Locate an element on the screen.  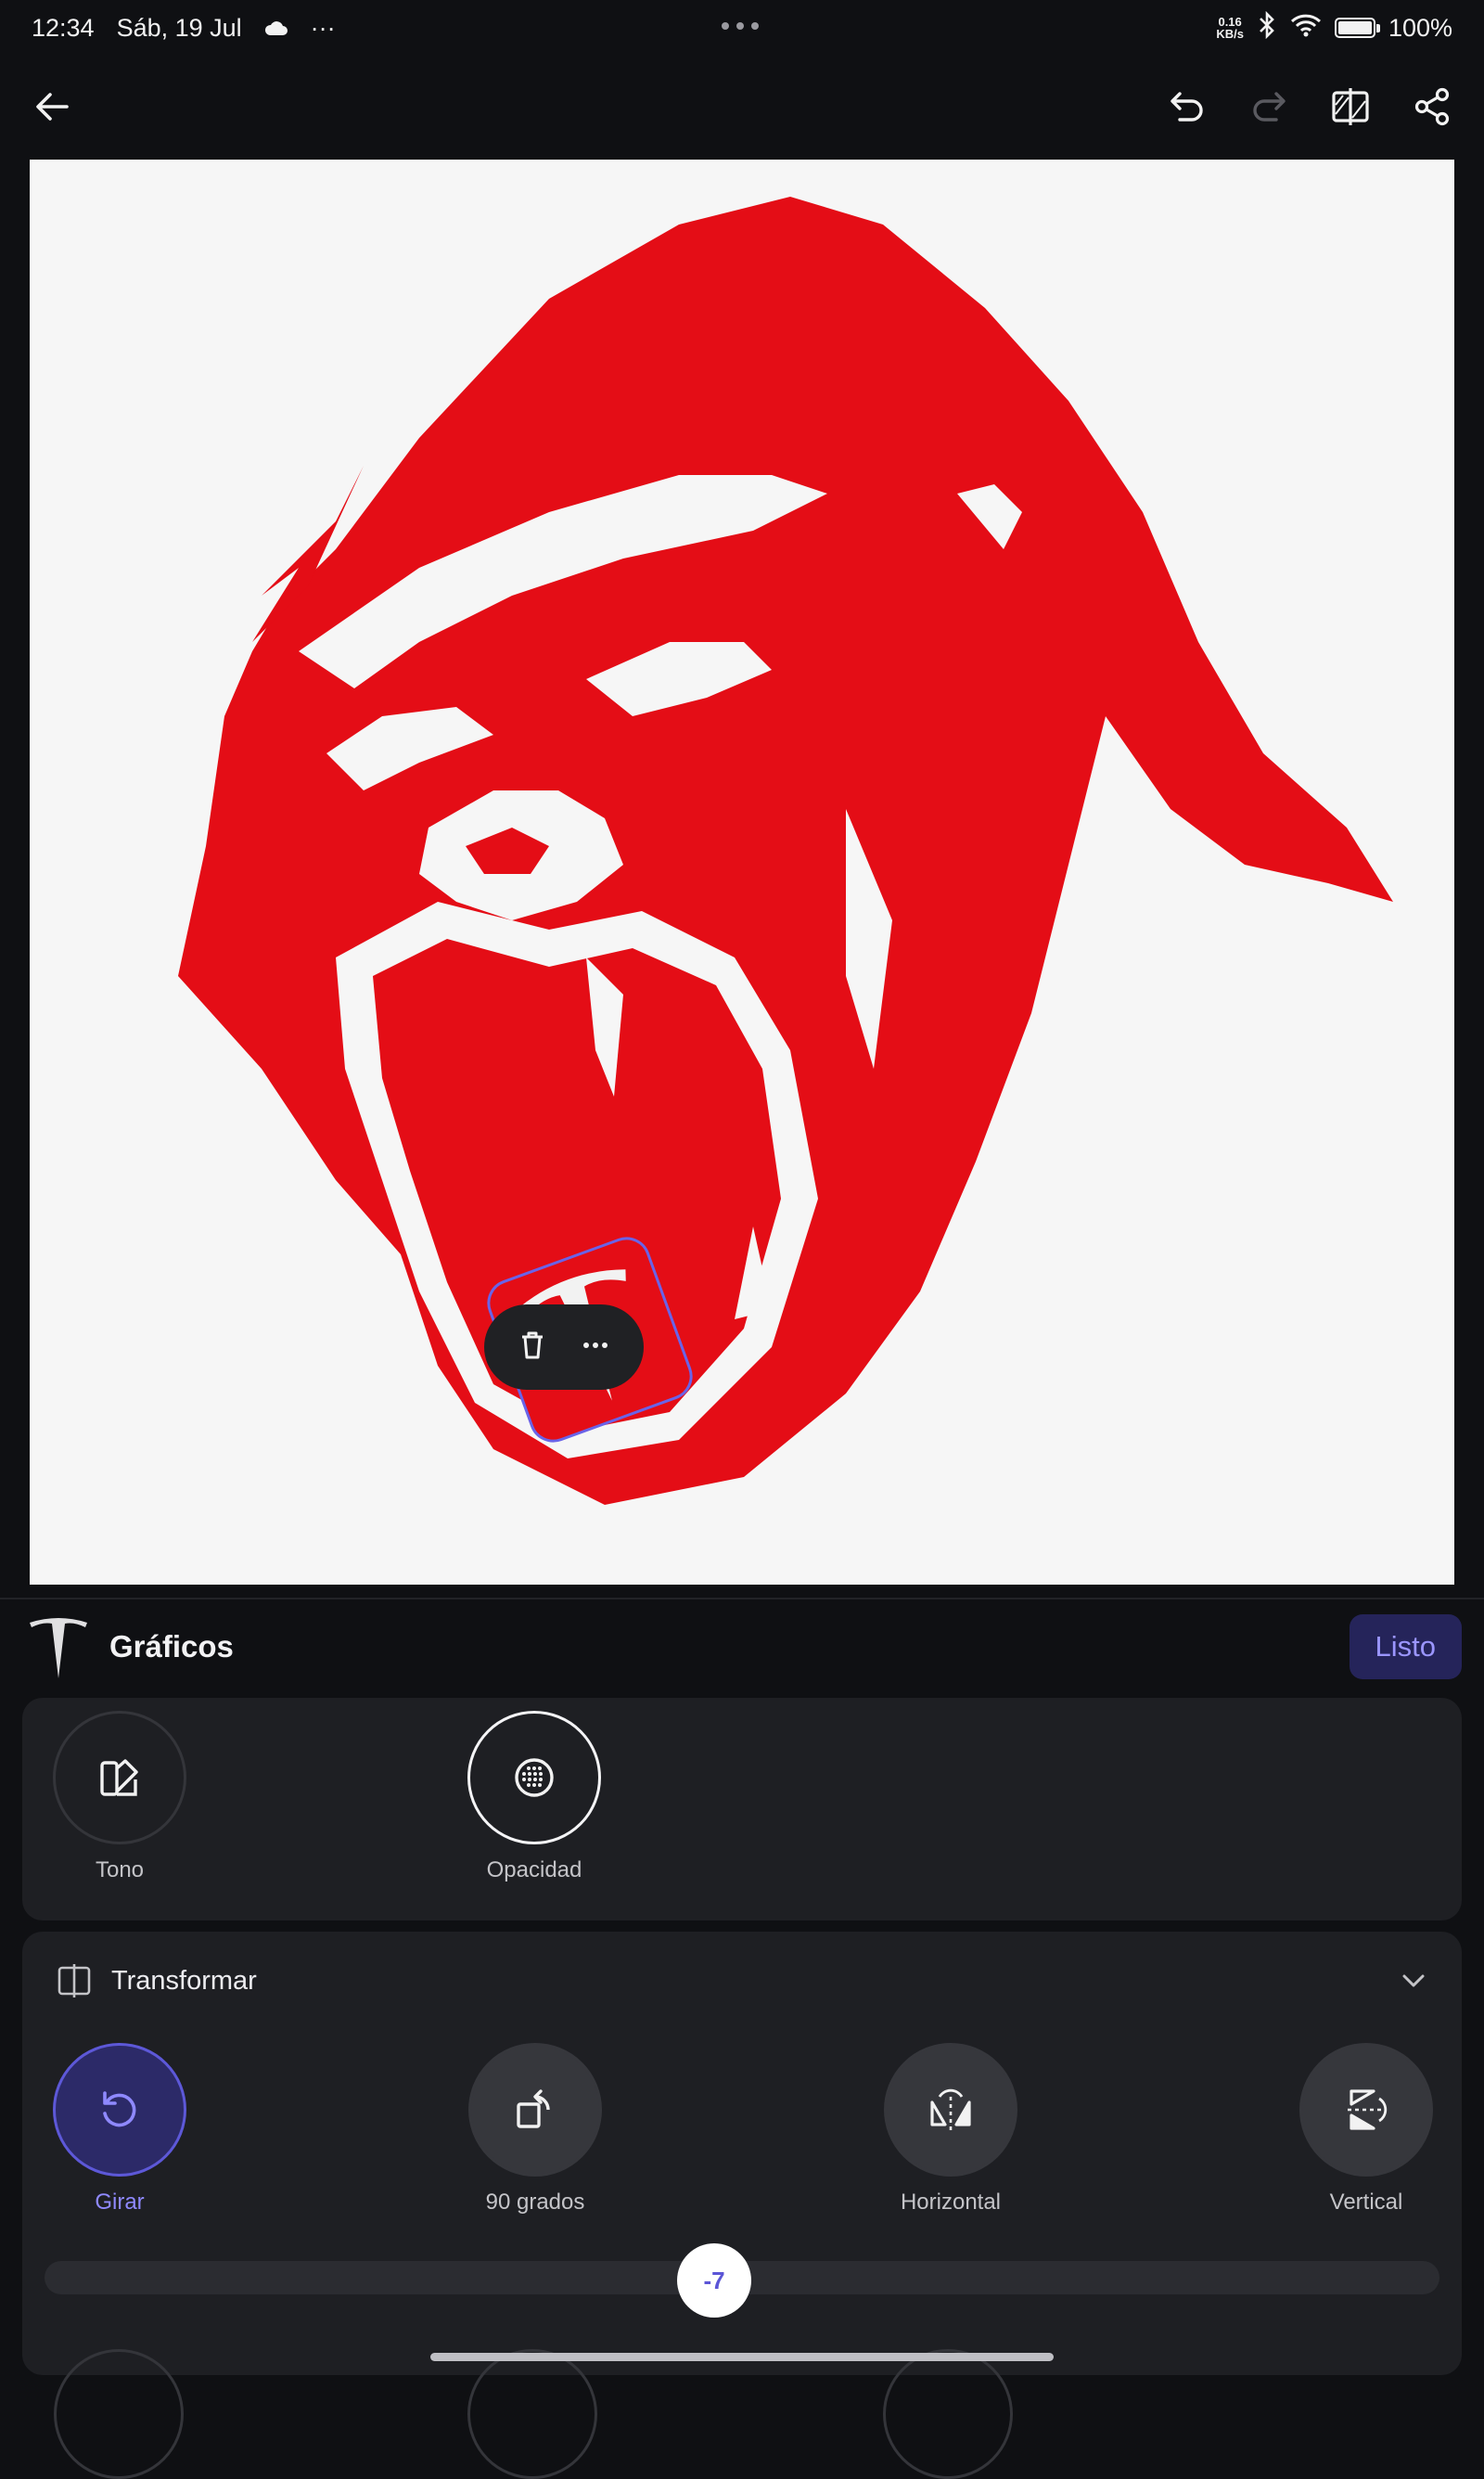
compare-icon is located at coordinates (1350, 106).